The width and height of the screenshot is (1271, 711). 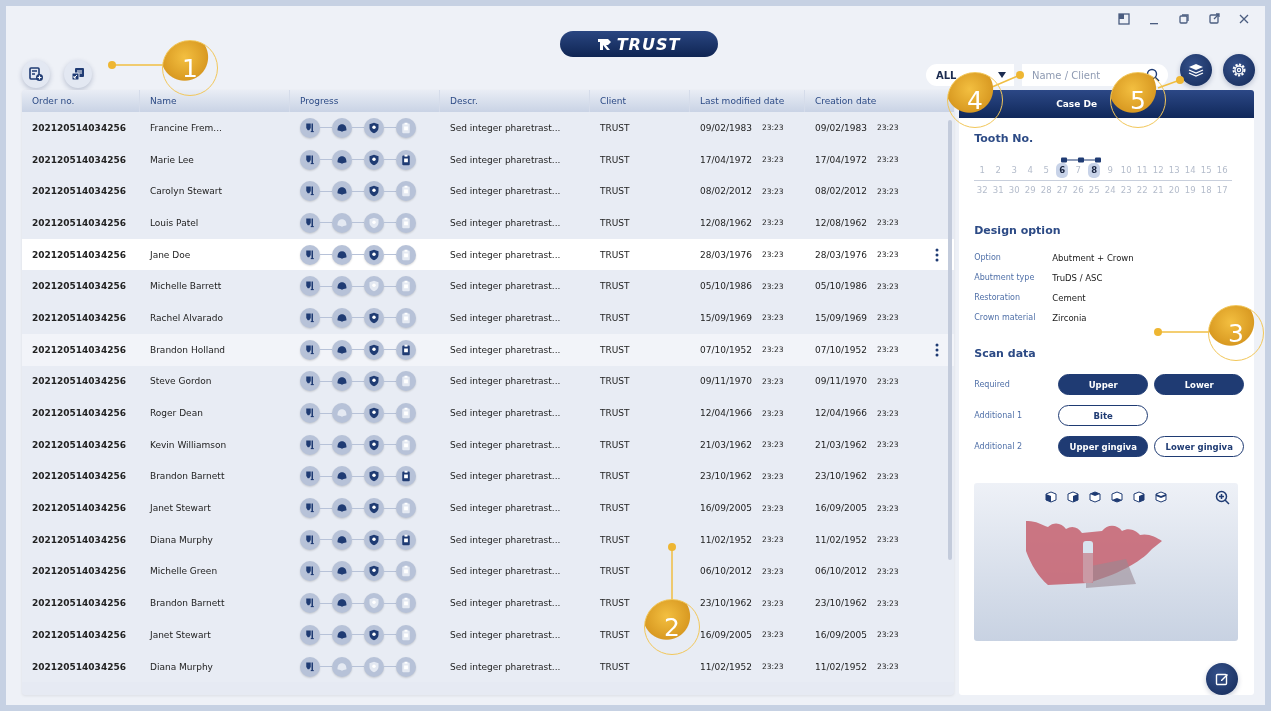 I want to click on logo-text: TRUST, so click(x=648, y=44).